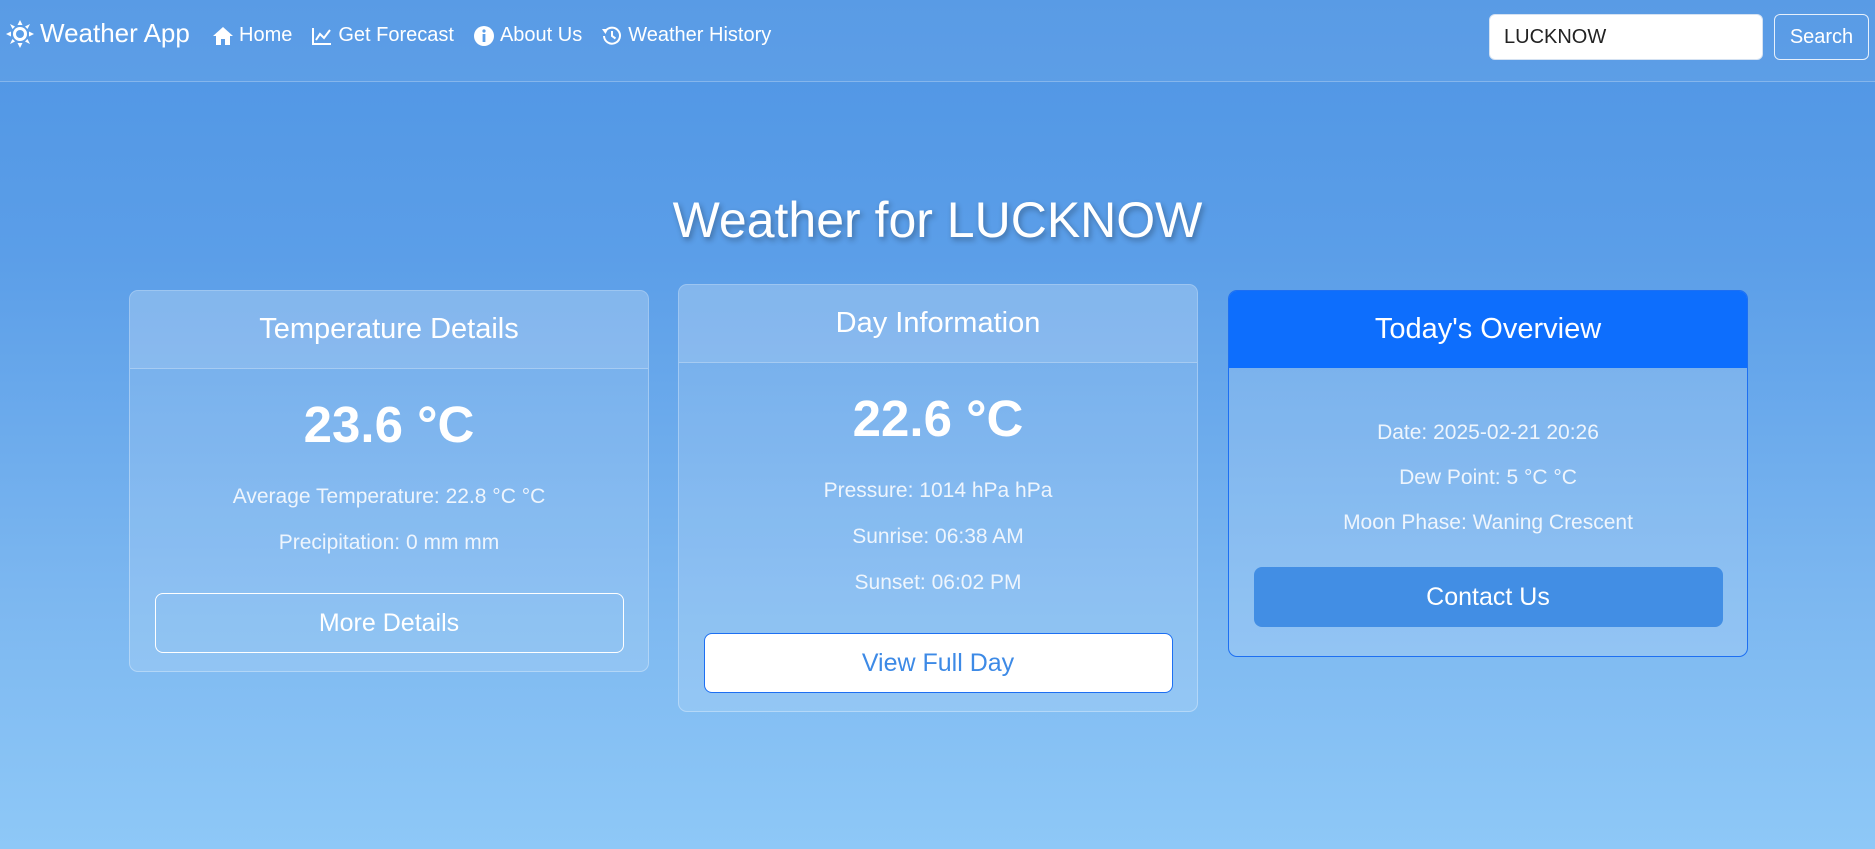 This screenshot has width=1875, height=849. What do you see at coordinates (938, 663) in the screenshot?
I see `view-full-day-button: View Full Day` at bounding box center [938, 663].